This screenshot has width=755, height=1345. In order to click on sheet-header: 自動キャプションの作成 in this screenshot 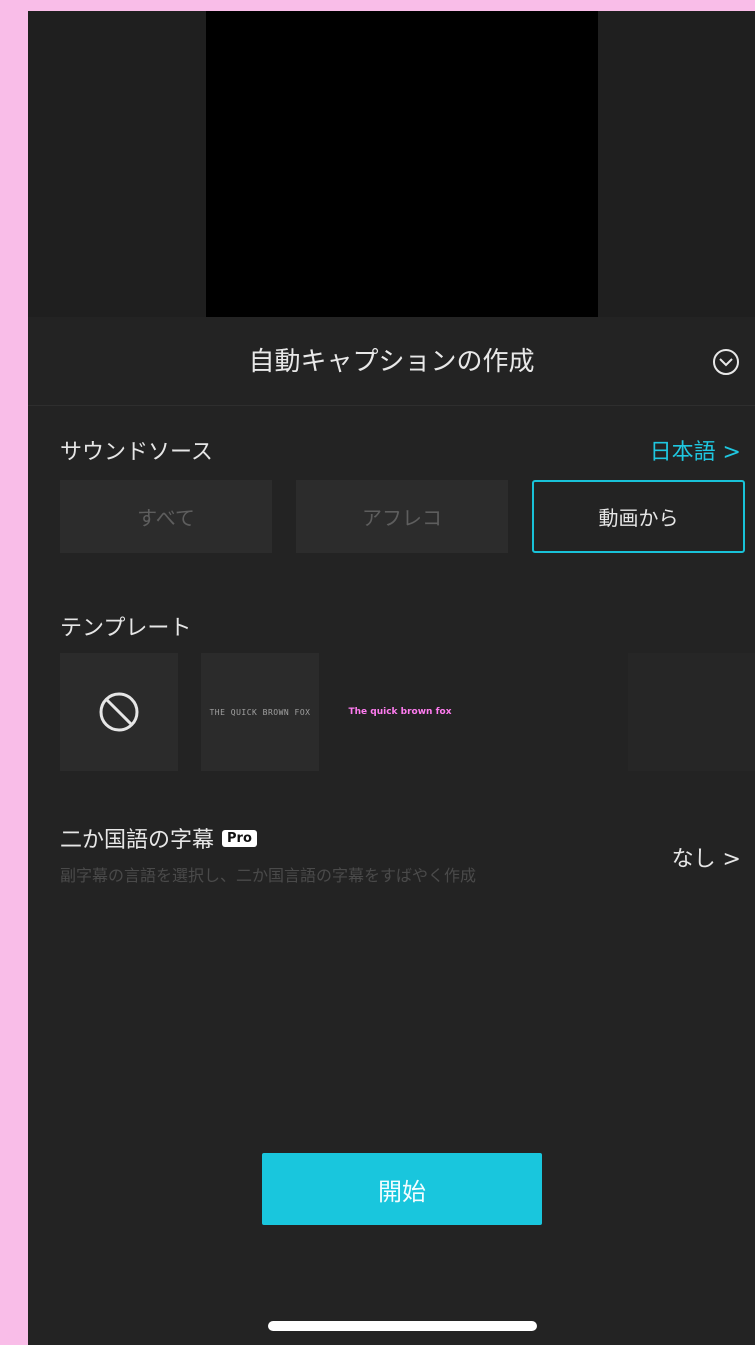, I will do `click(391, 361)`.